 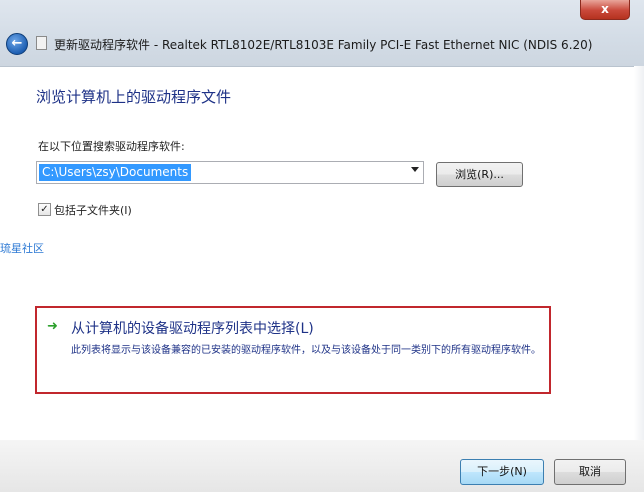 What do you see at coordinates (115, 172) in the screenshot?
I see `path-value: C:\Users\zsy\Documents` at bounding box center [115, 172].